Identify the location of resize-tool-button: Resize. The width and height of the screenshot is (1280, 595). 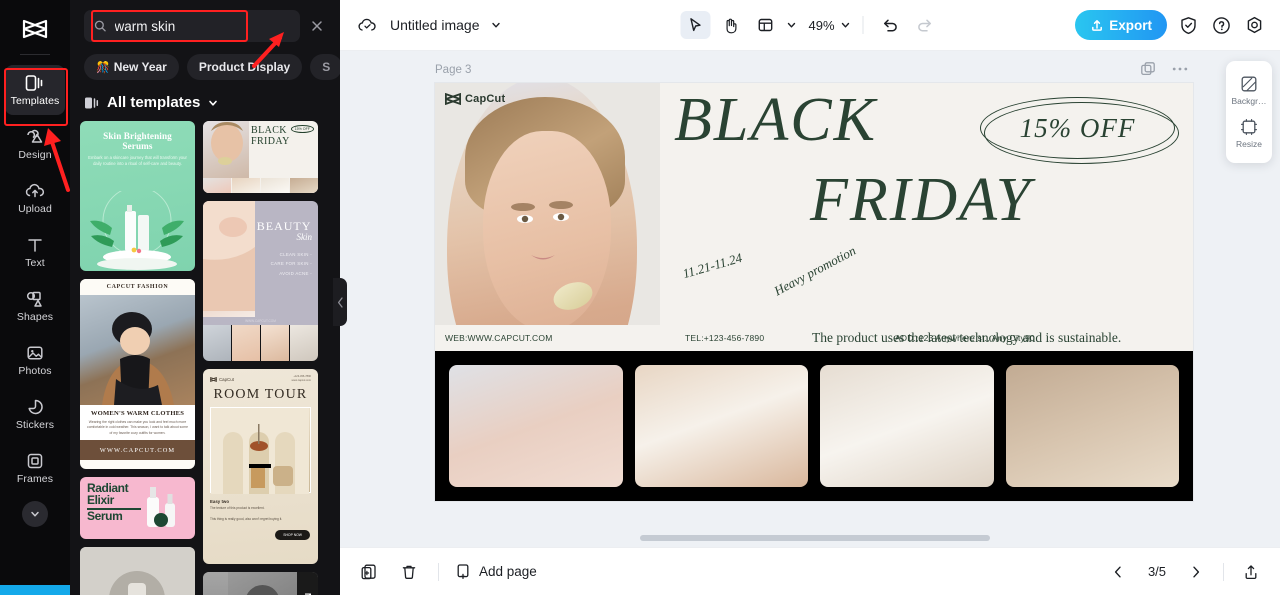
(1249, 133).